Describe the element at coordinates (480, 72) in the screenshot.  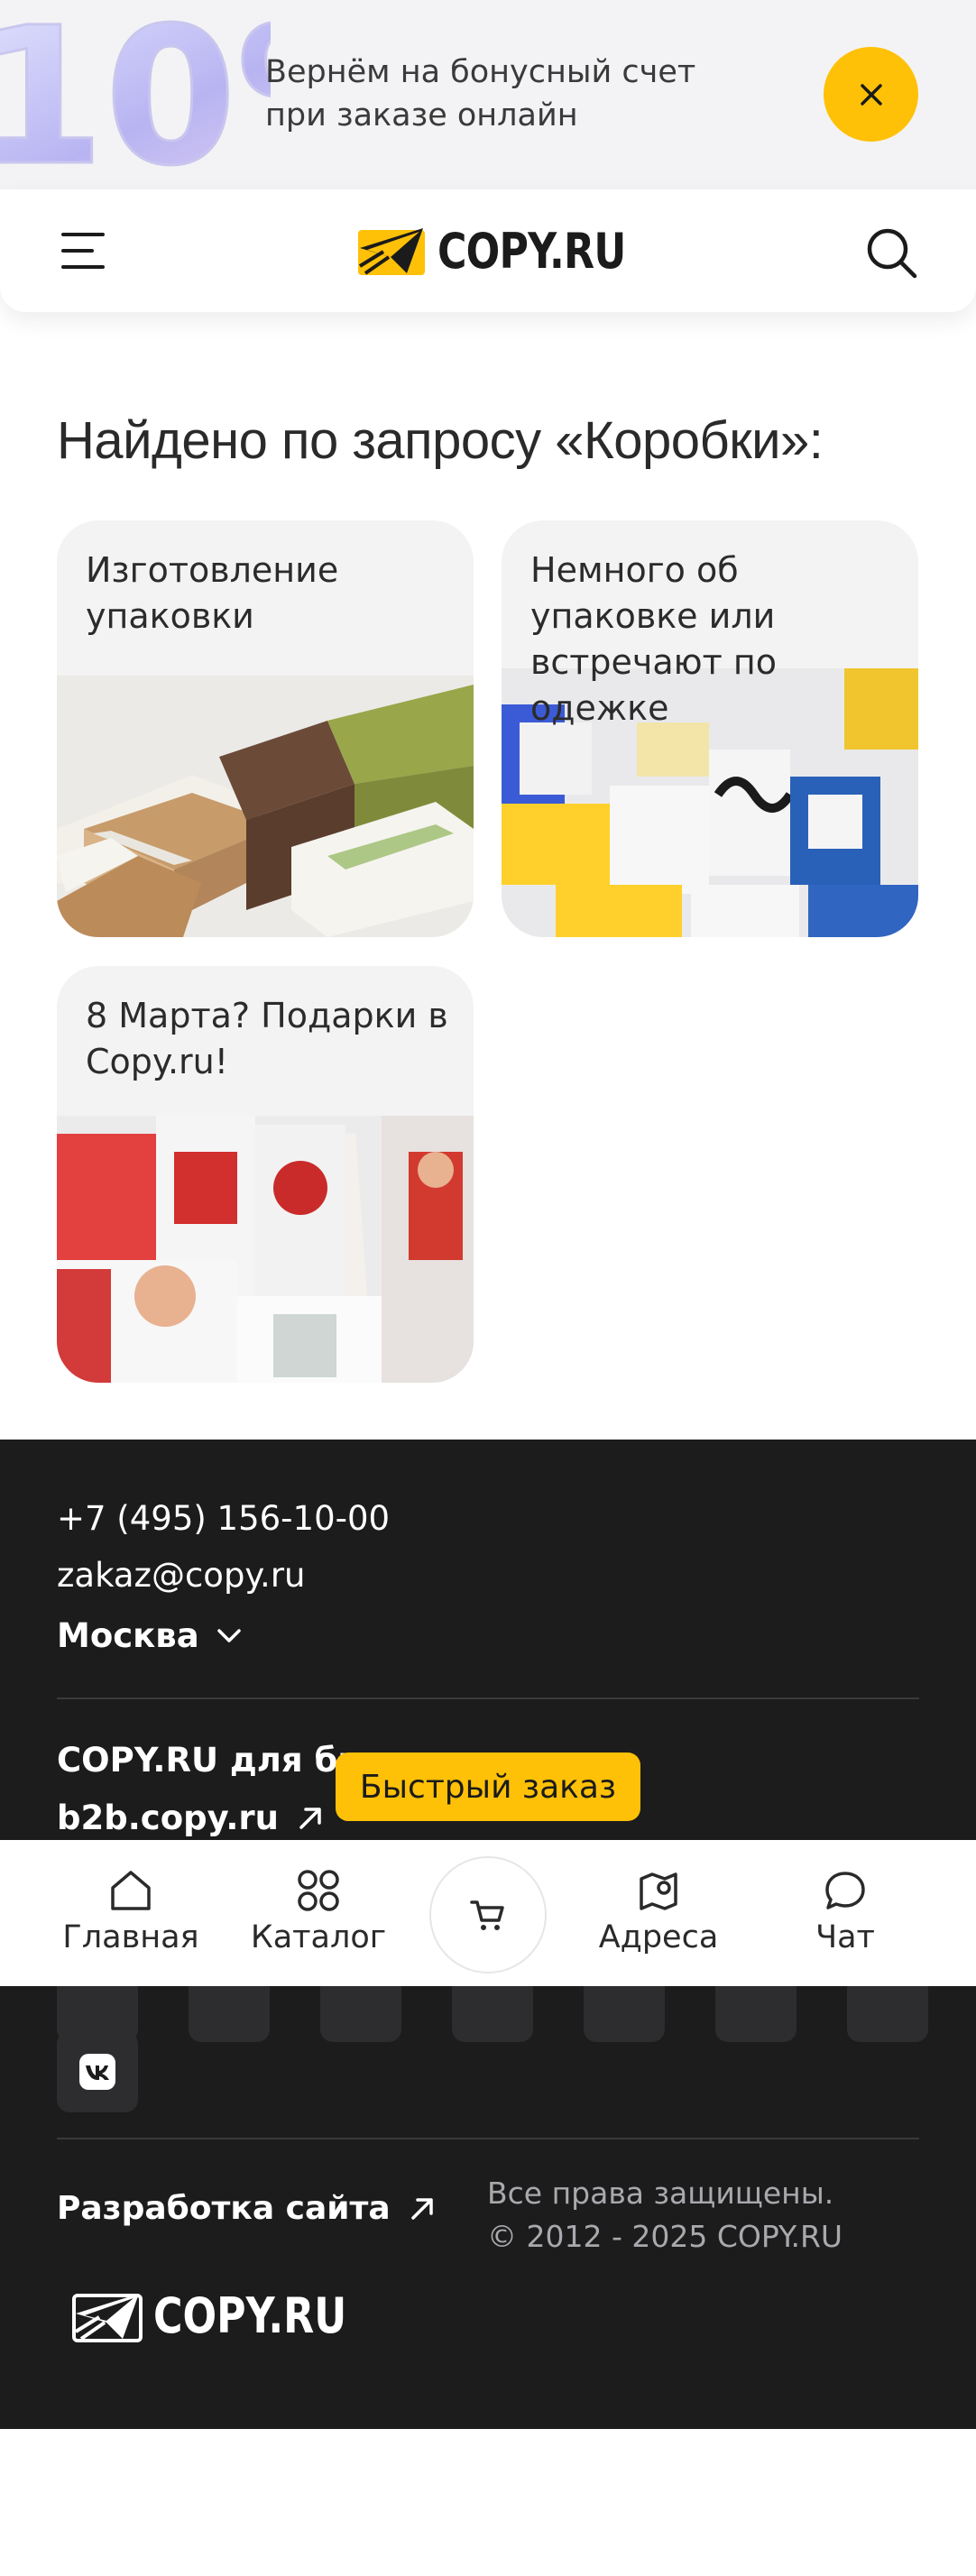
I see `promo-line-1: Вернём на бонусный счет` at that location.